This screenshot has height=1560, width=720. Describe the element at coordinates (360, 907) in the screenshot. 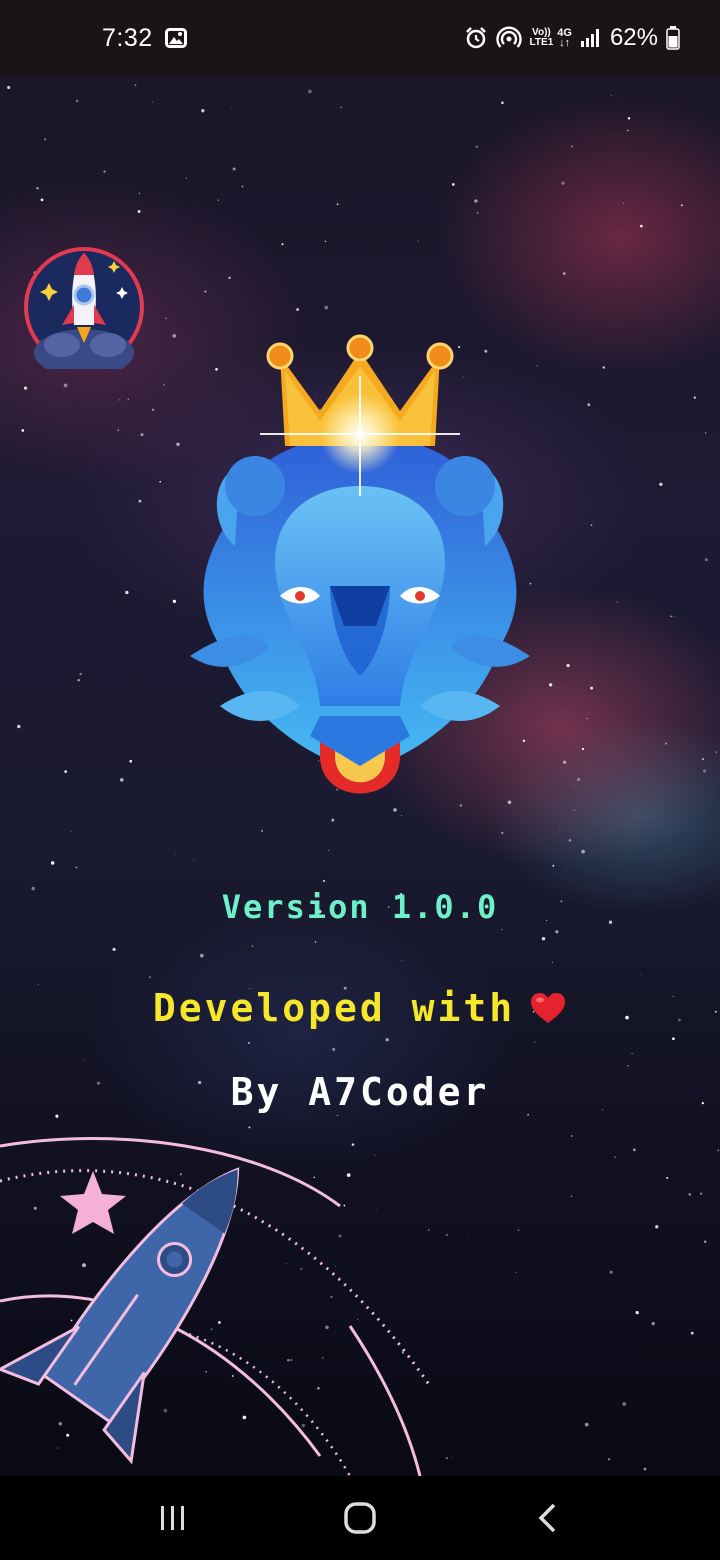

I see `version-label: Version 1.0.0` at that location.